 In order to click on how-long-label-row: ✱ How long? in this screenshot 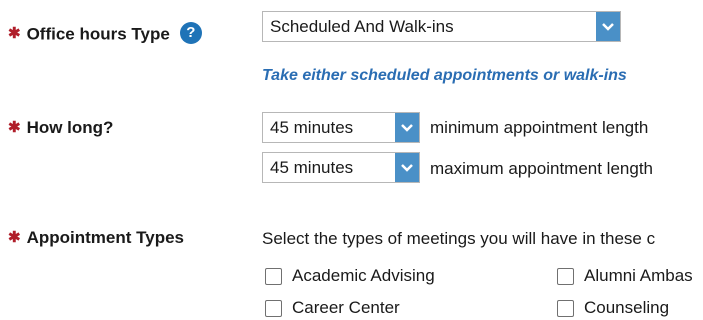, I will do `click(60, 128)`.